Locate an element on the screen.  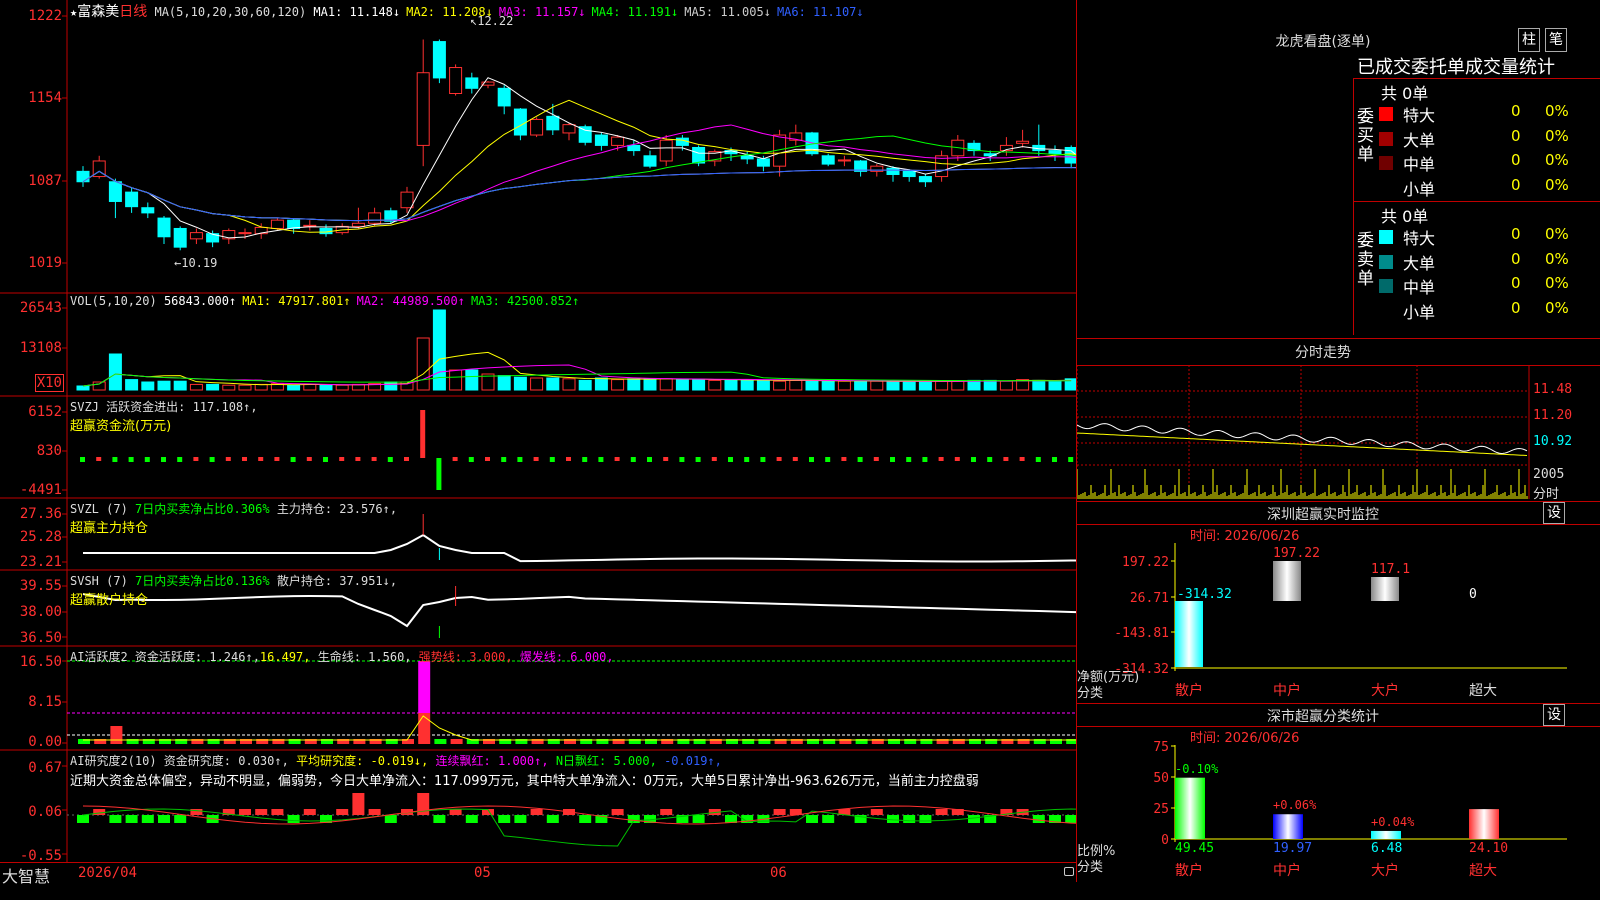
sell-row: 中单 0 0% is located at coordinates (1487, 286).